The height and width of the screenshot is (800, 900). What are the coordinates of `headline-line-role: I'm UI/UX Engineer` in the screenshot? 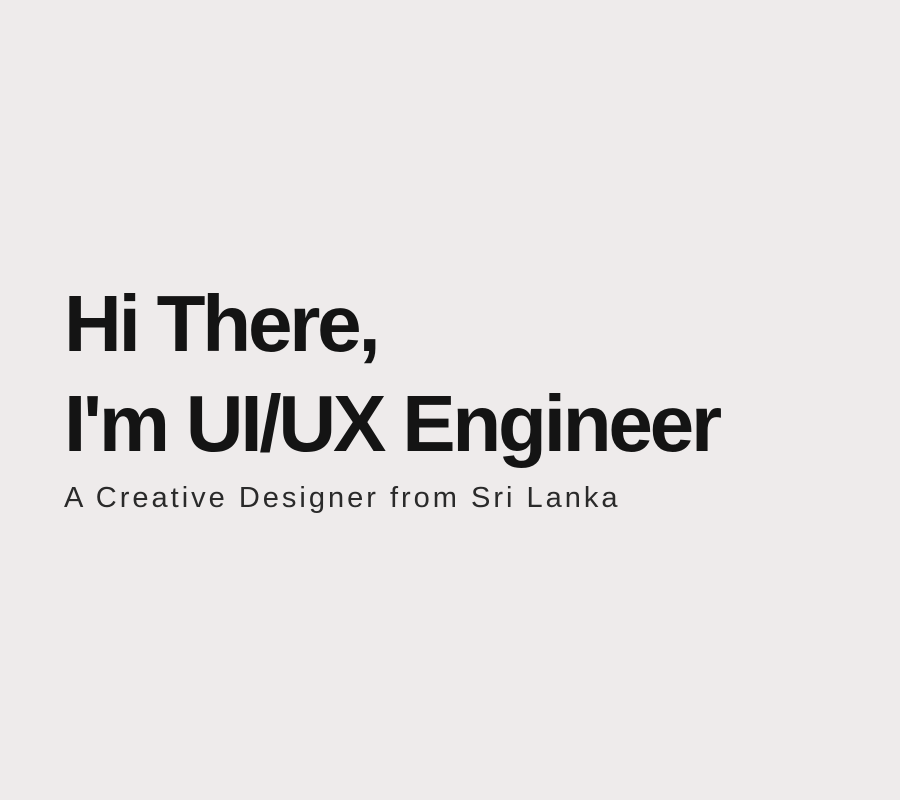 It's located at (393, 423).